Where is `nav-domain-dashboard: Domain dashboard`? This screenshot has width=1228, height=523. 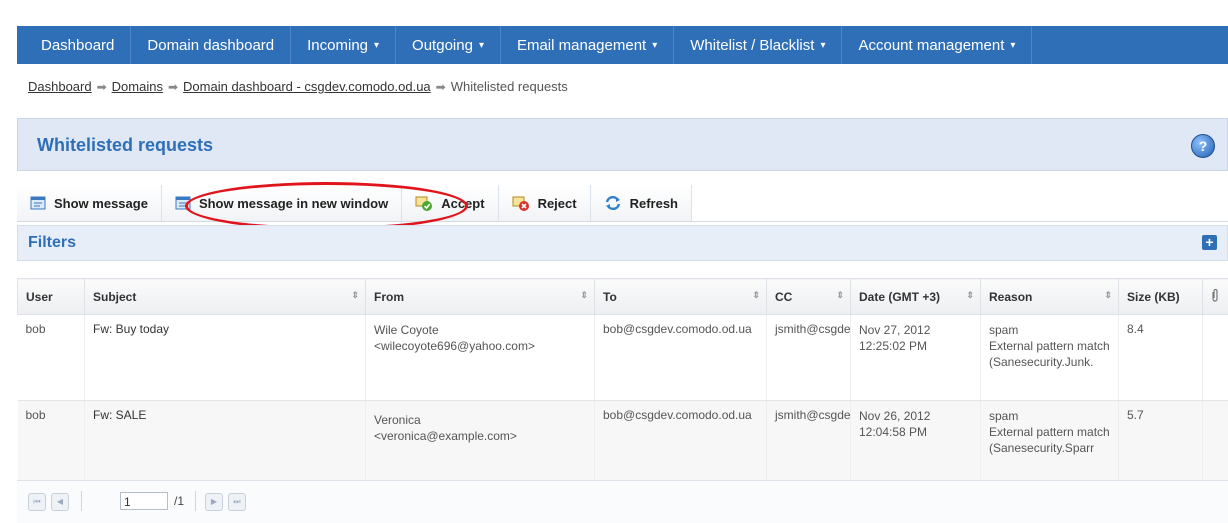 nav-domain-dashboard: Domain dashboard is located at coordinates (211, 45).